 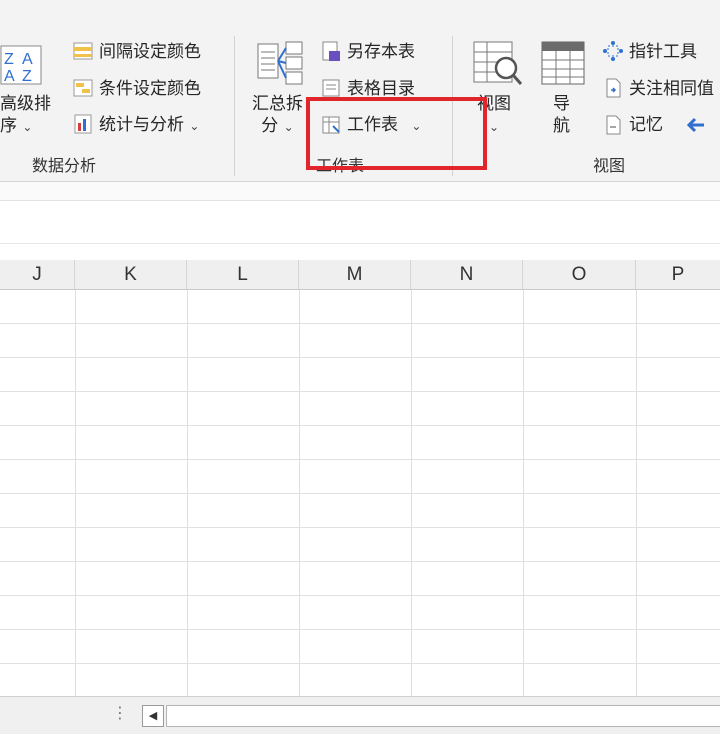 What do you see at coordinates (64, 165) in the screenshot?
I see `group-label-data-analysis: 数据分析` at bounding box center [64, 165].